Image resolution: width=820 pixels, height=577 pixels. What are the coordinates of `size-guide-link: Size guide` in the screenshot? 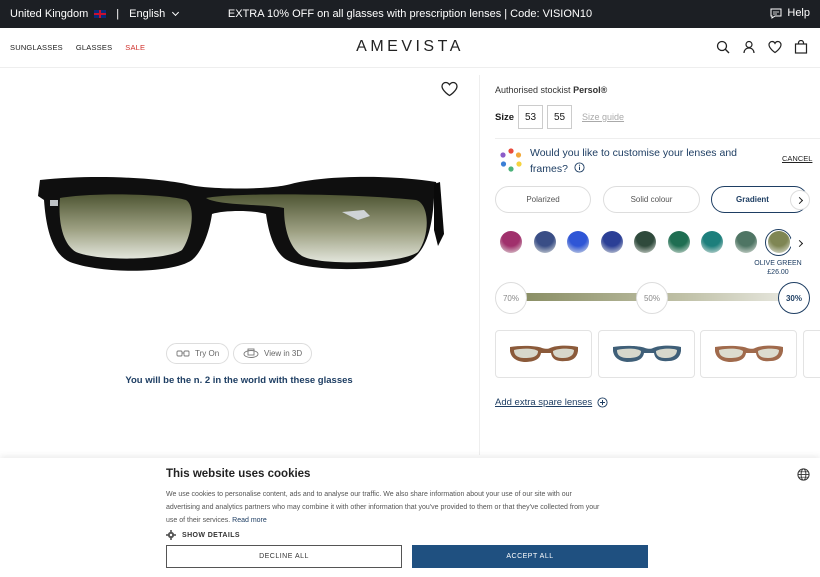 It's located at (603, 117).